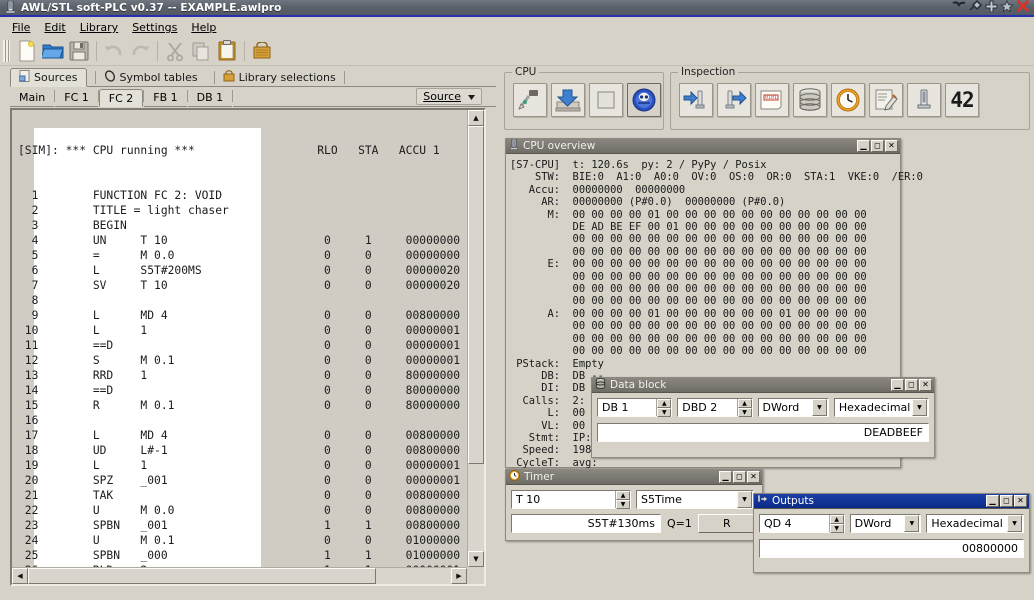 The height and width of the screenshot is (600, 1034). Describe the element at coordinates (886, 100) in the screenshot. I see `counter-icon` at that location.